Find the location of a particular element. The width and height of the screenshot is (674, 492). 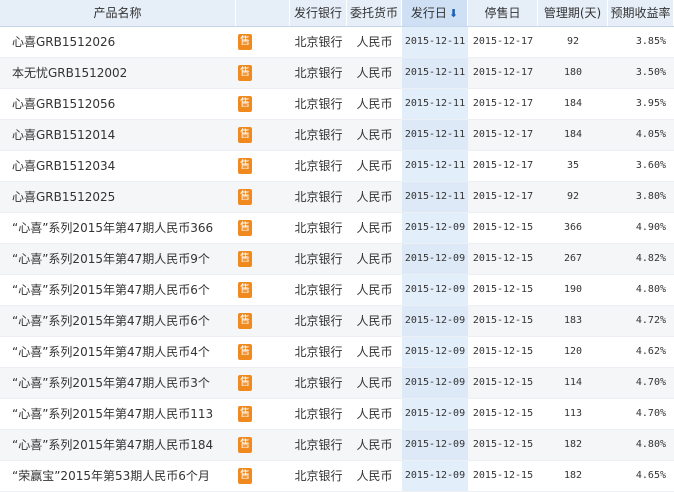

product-name-link: “心喜”系列2015年第47期人民币366 is located at coordinates (118, 228).